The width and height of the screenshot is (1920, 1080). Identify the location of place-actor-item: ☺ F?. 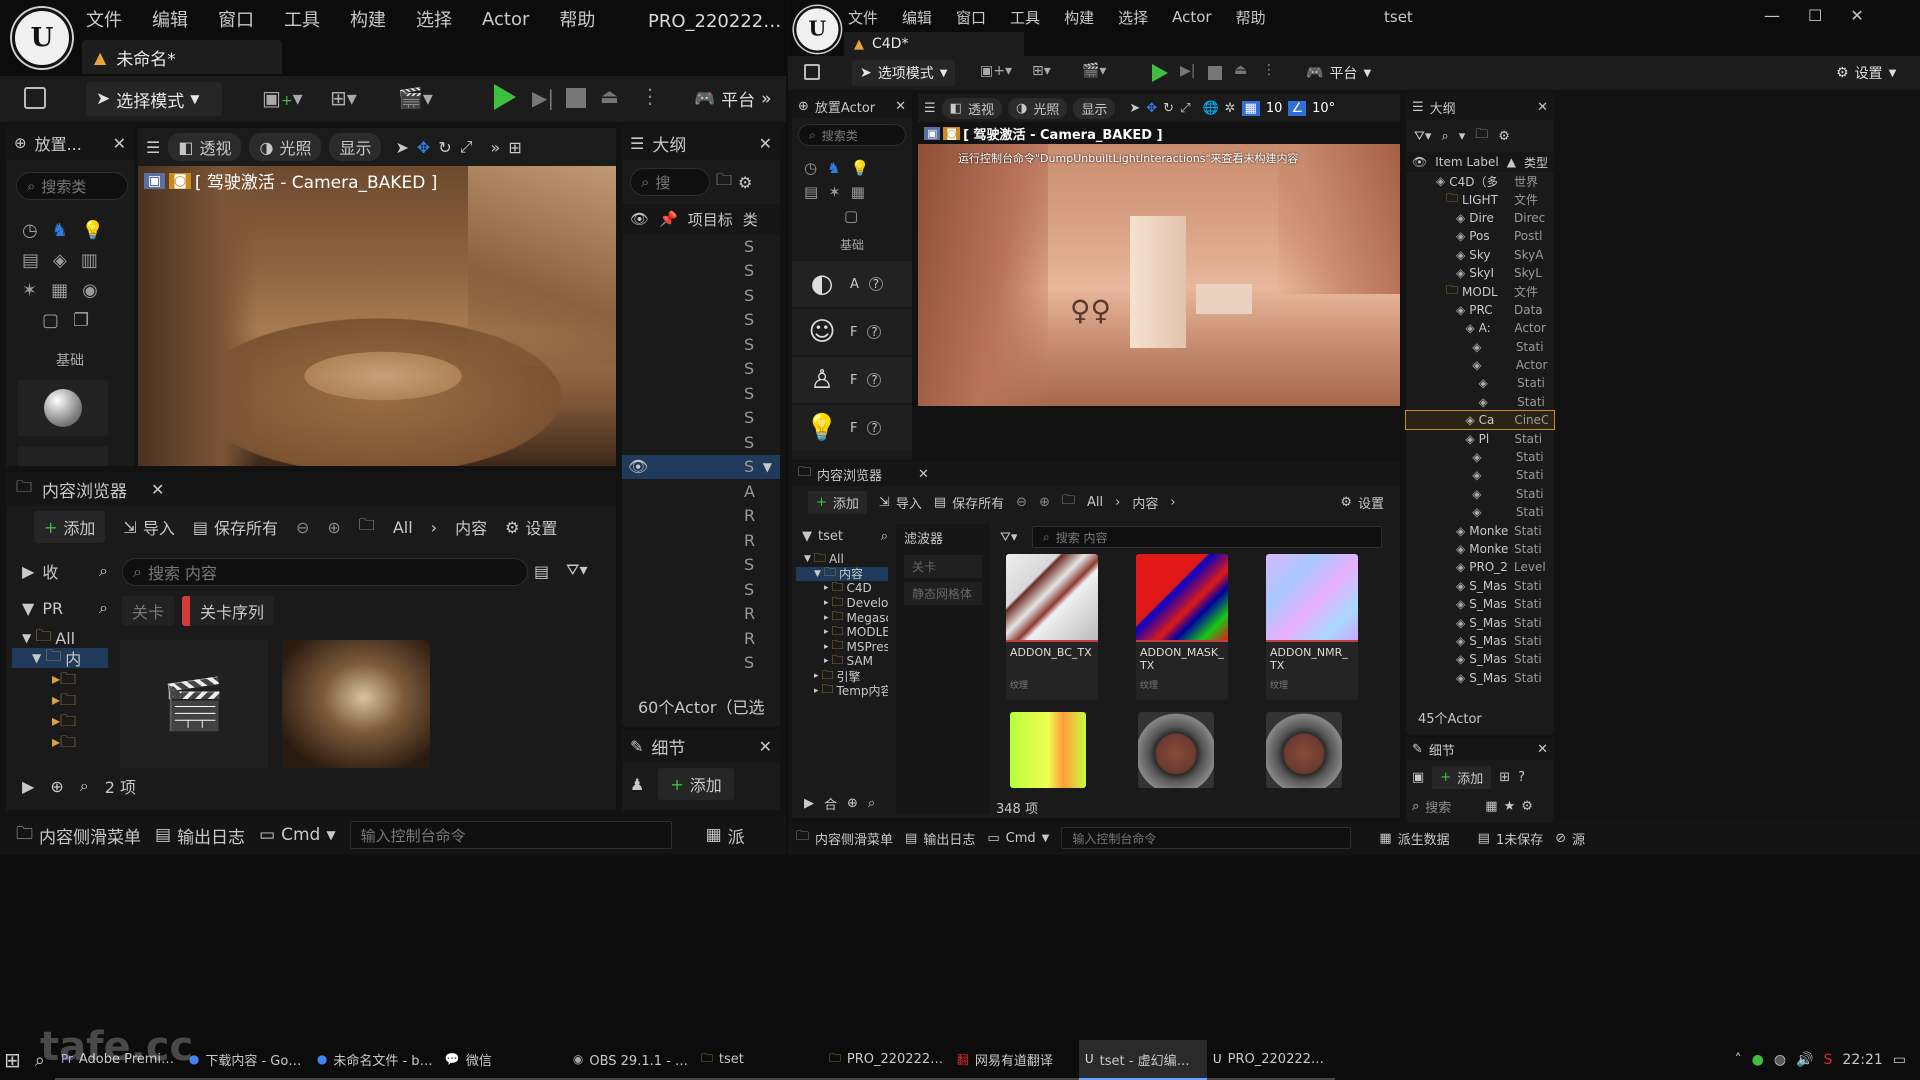
(852, 332).